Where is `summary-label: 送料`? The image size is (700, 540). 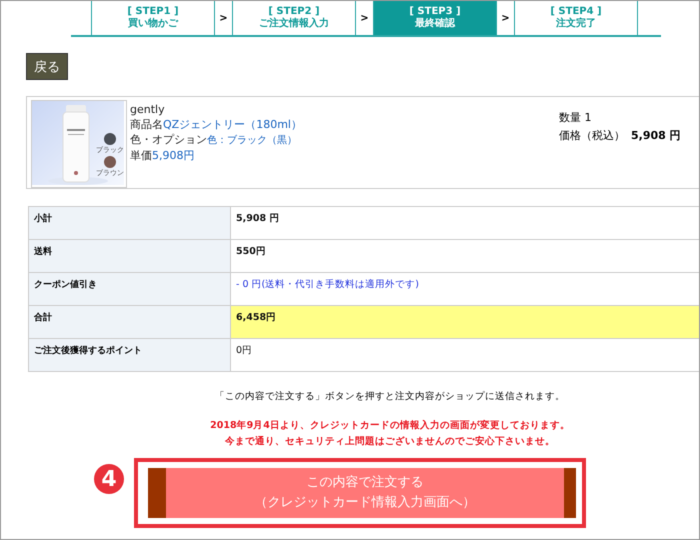
summary-label: 送料 is located at coordinates (130, 256).